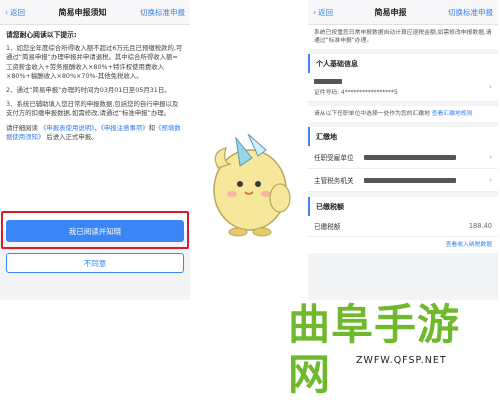 This screenshot has width=500, height=400. I want to click on huijiao-rules-link: 查看汇缴地规则, so click(452, 114).